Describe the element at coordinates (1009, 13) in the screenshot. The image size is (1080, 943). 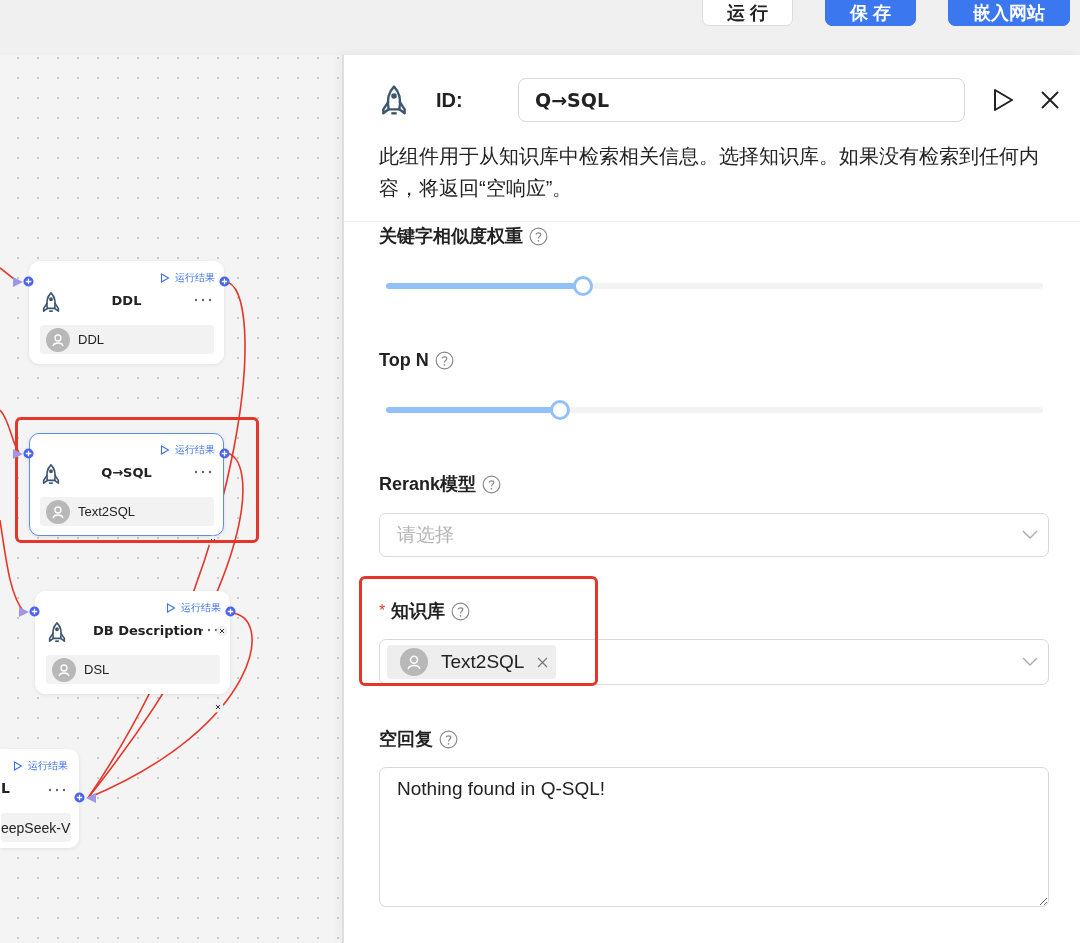
I see `toolbar-button: 嵌入网站` at that location.